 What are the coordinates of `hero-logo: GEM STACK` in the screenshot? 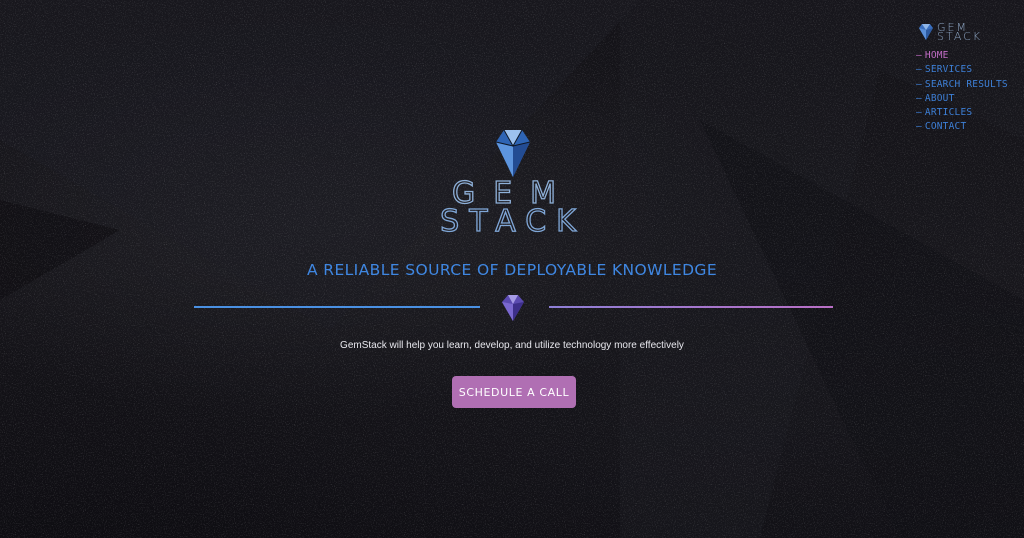 It's located at (513, 184).